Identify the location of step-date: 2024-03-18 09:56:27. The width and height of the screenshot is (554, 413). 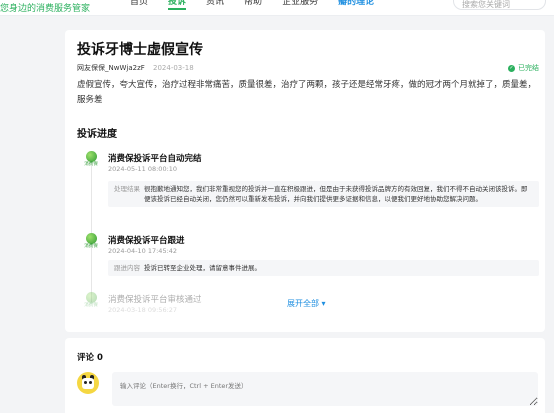
(143, 310).